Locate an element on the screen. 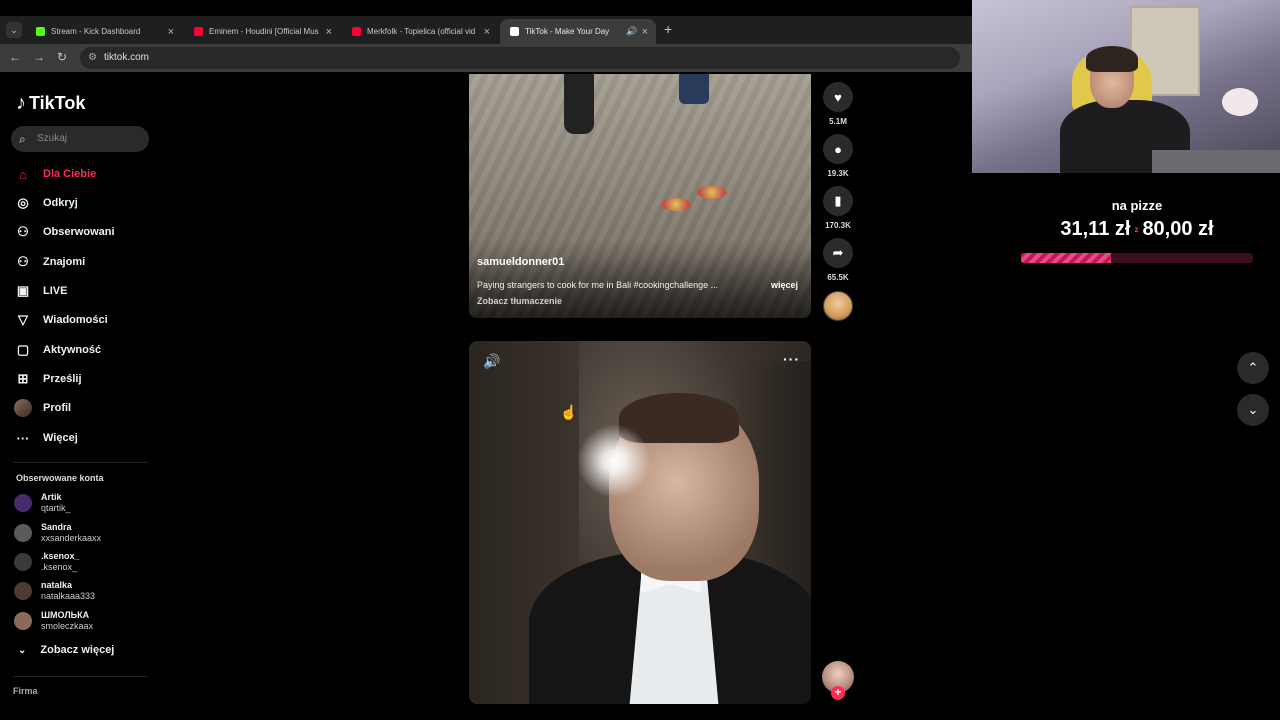 The height and width of the screenshot is (720, 1280). nav-more: ··· Więcej is located at coordinates (46, 438).